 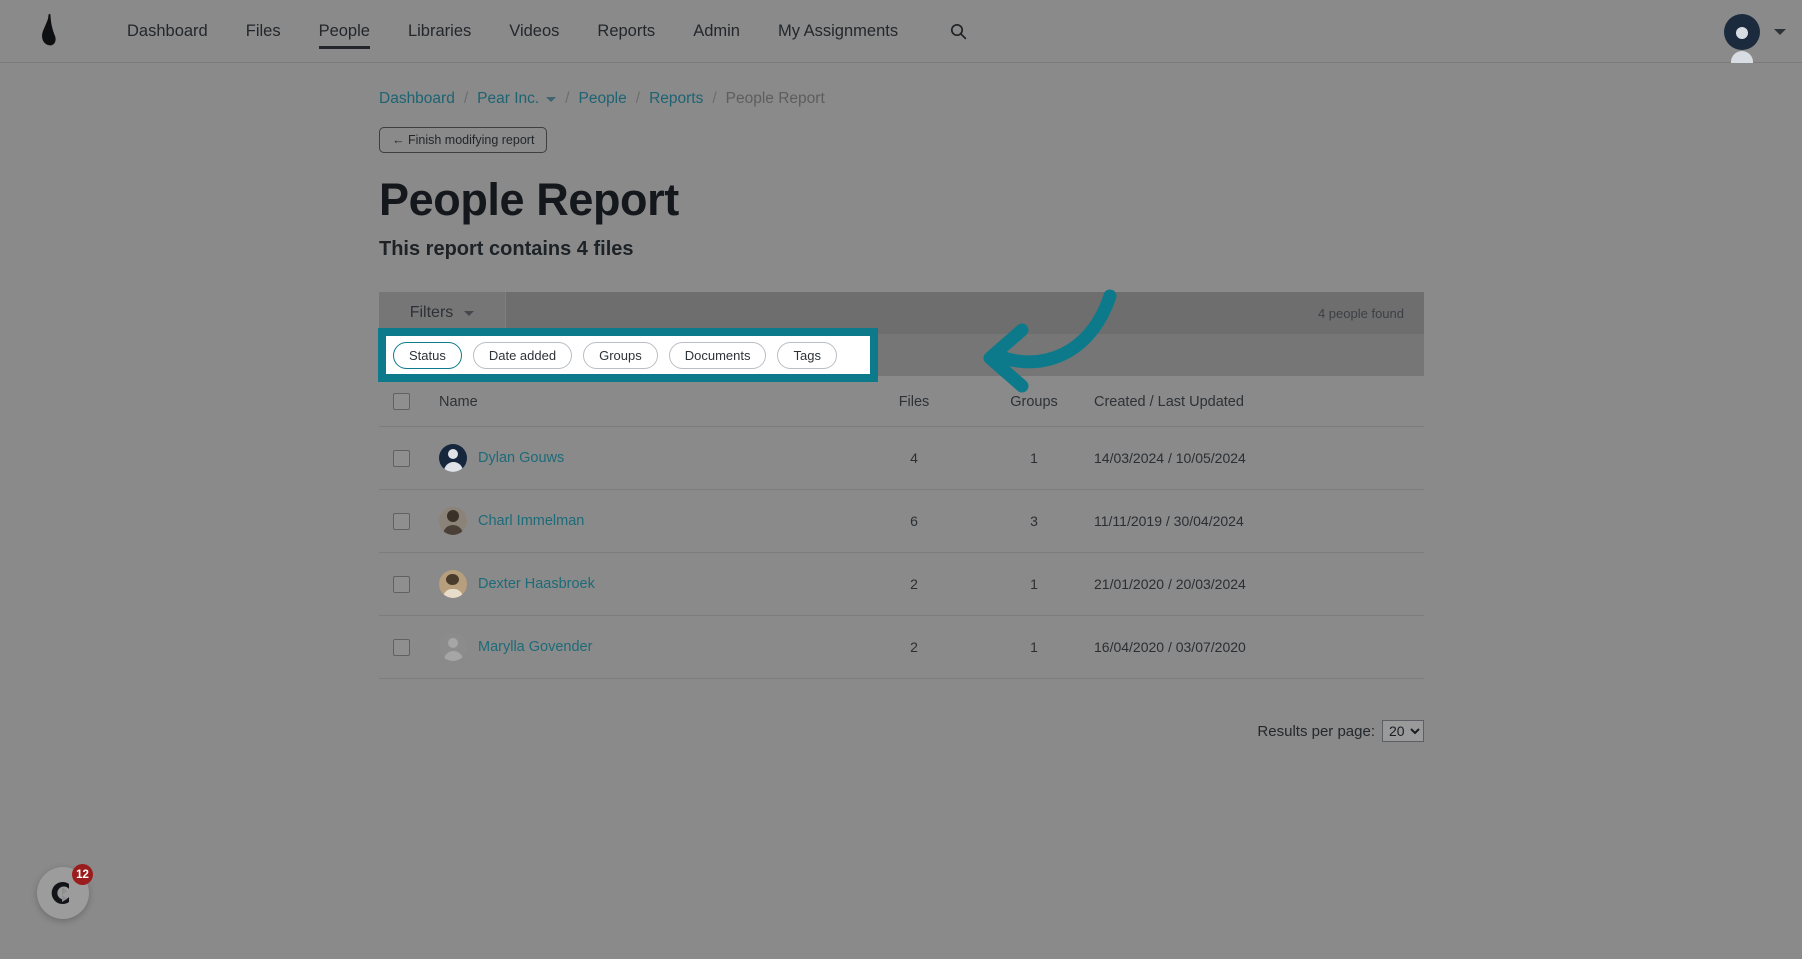 I want to click on results-per-page: Results per page: 20, so click(x=901, y=731).